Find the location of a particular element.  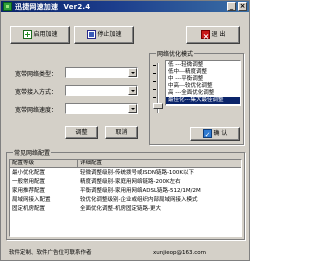

close-button: × is located at coordinates (242, 6).